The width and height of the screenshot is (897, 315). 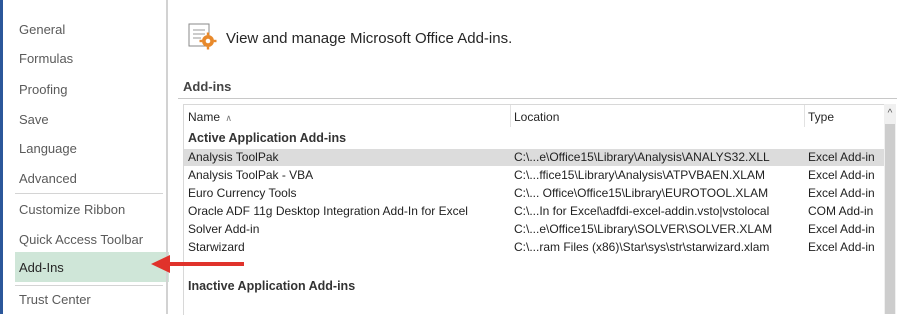 I want to click on nav-item-proofing: Proofing, so click(x=43, y=89).